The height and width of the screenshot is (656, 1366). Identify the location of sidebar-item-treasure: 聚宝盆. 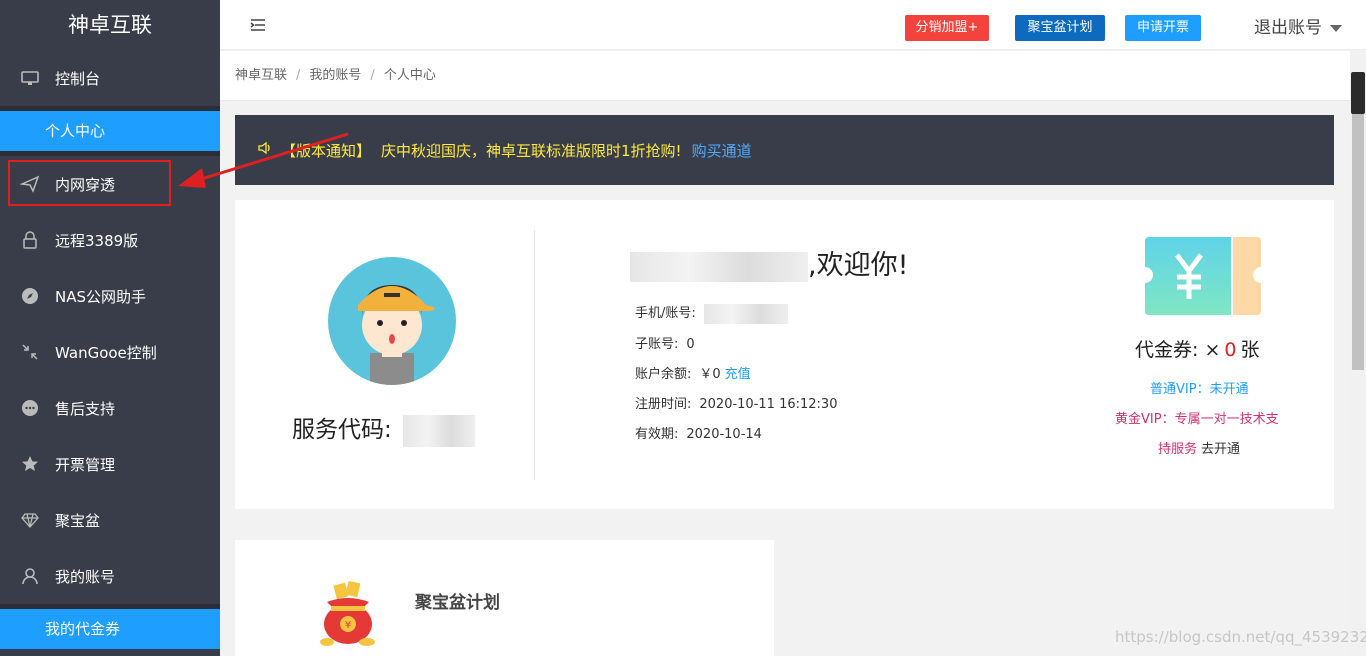
(110, 520).